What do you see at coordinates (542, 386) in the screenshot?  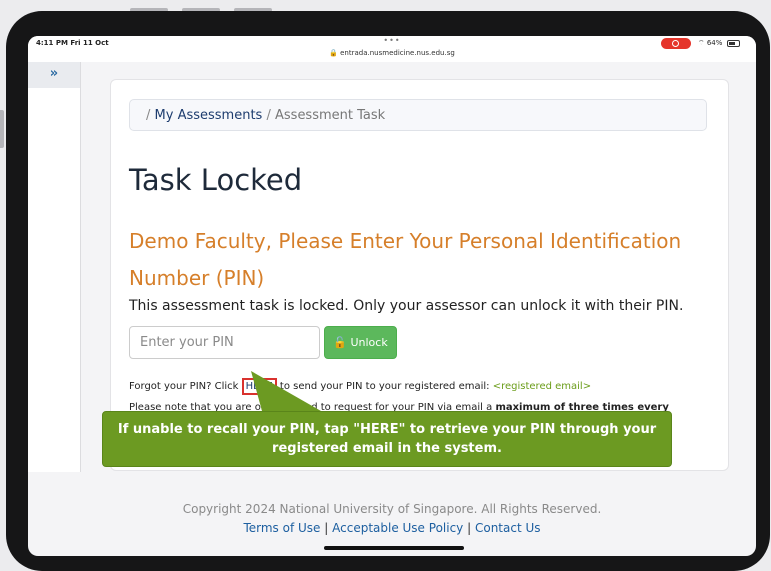 I see `registered-email: <registered email>` at bounding box center [542, 386].